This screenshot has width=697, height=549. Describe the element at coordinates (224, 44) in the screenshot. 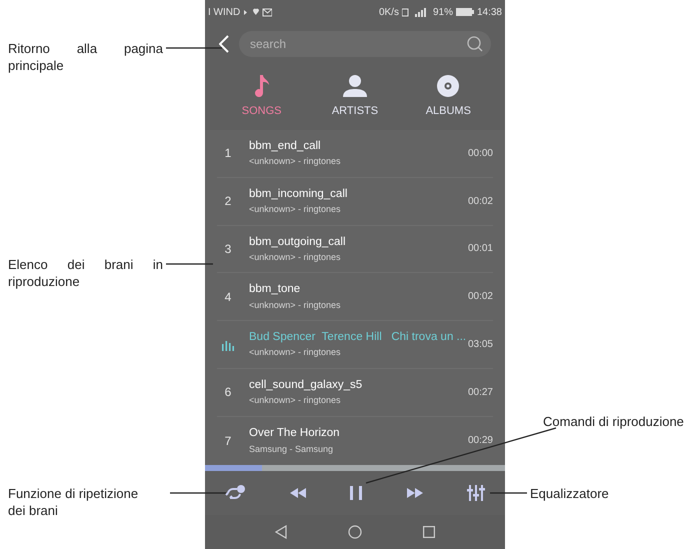

I see `back-icon` at that location.